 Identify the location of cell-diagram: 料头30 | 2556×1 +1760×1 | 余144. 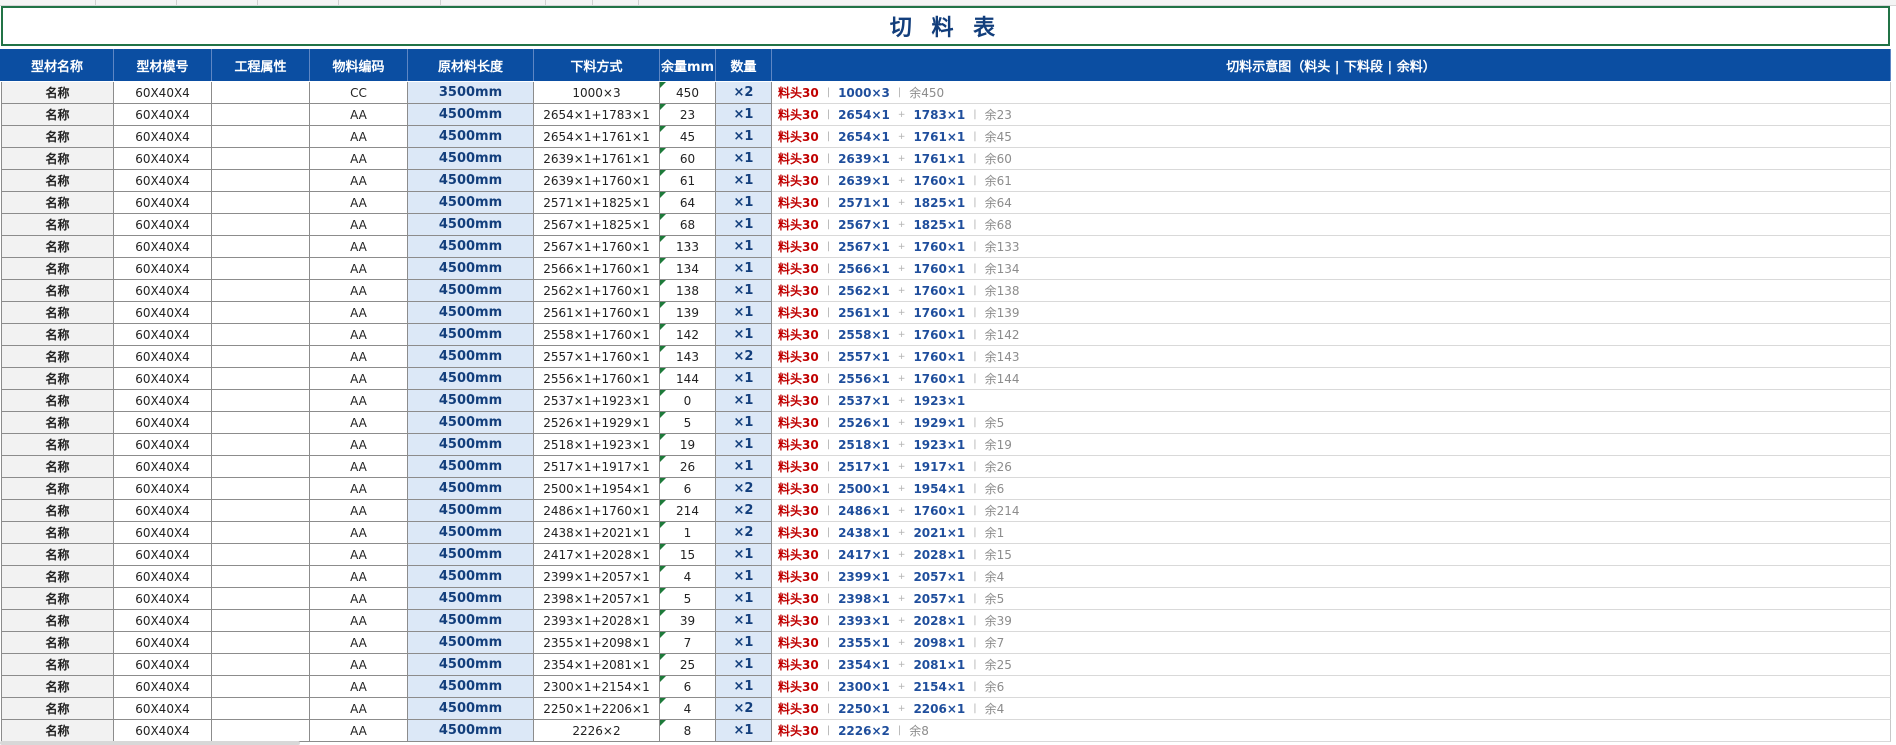
(1331, 379).